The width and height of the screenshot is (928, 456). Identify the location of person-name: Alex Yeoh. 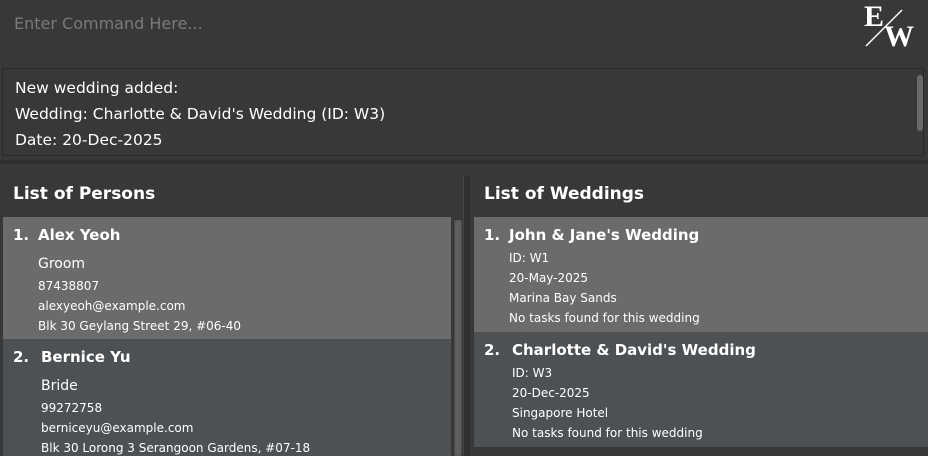
(79, 235).